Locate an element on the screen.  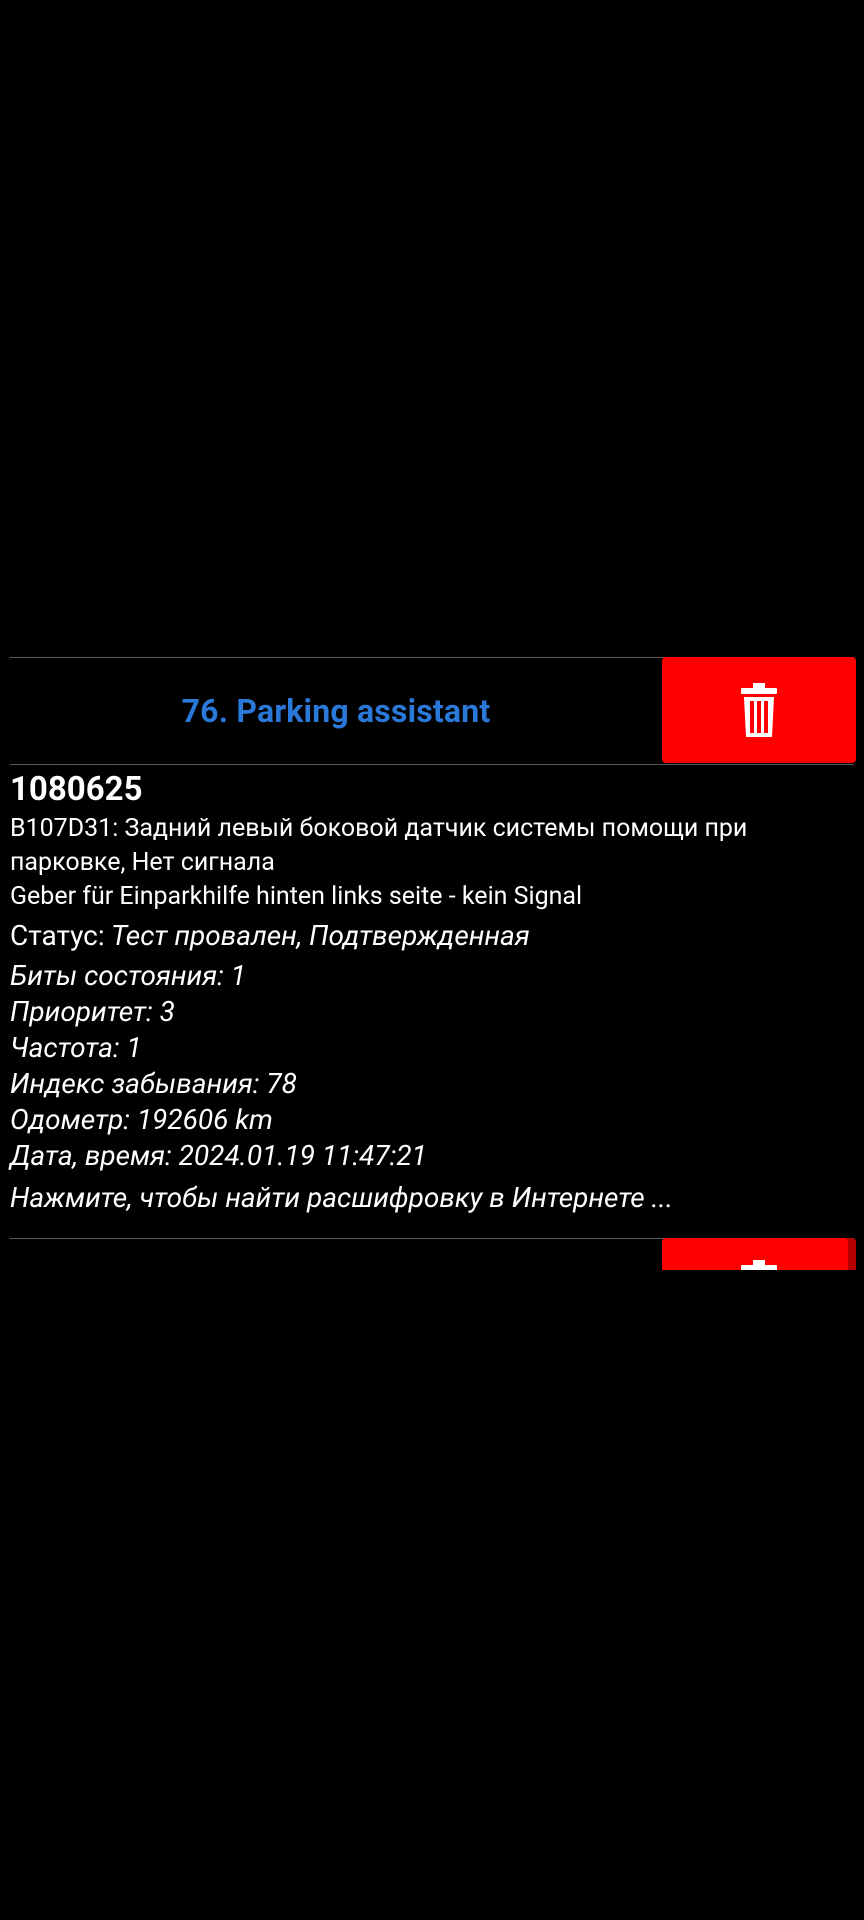
module-title: 76. Parking assistant is located at coordinates (336, 711).